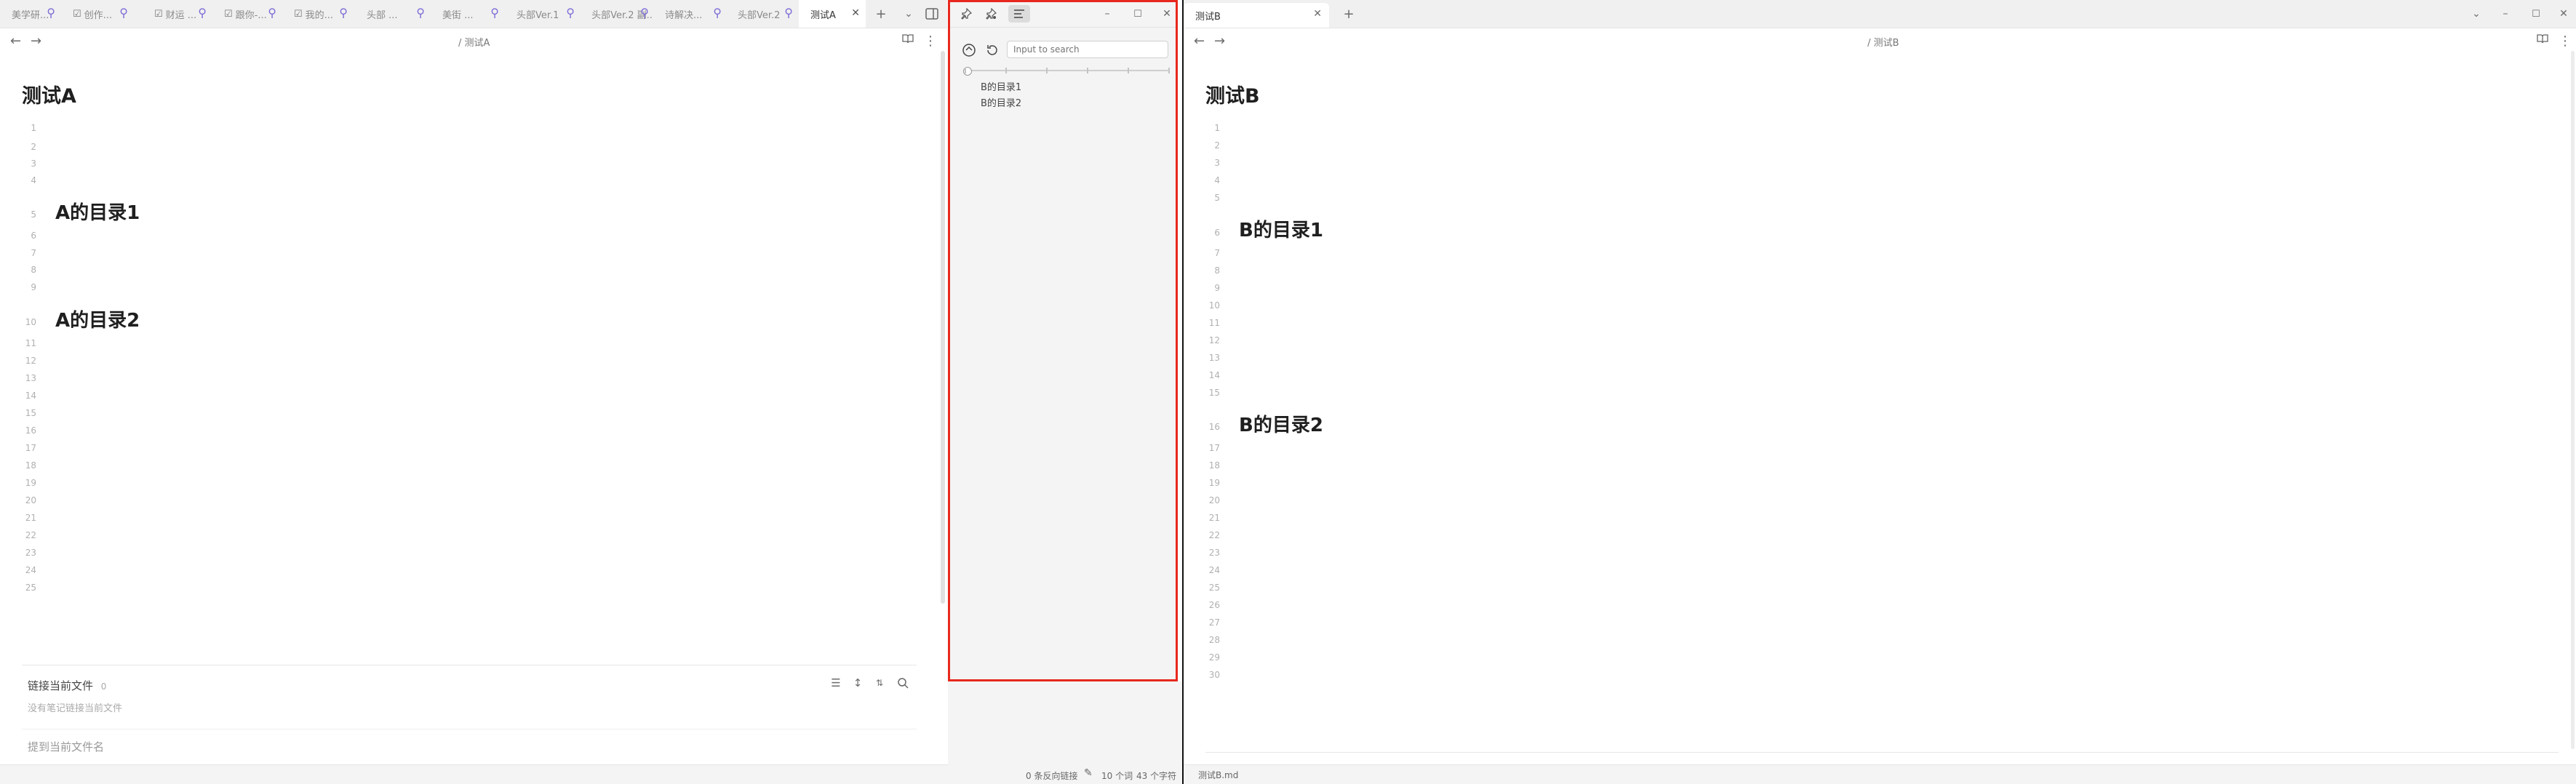 This screenshot has width=2576, height=784. Describe the element at coordinates (1281, 423) in the screenshot. I see `heading-b2: B的目录2` at that location.